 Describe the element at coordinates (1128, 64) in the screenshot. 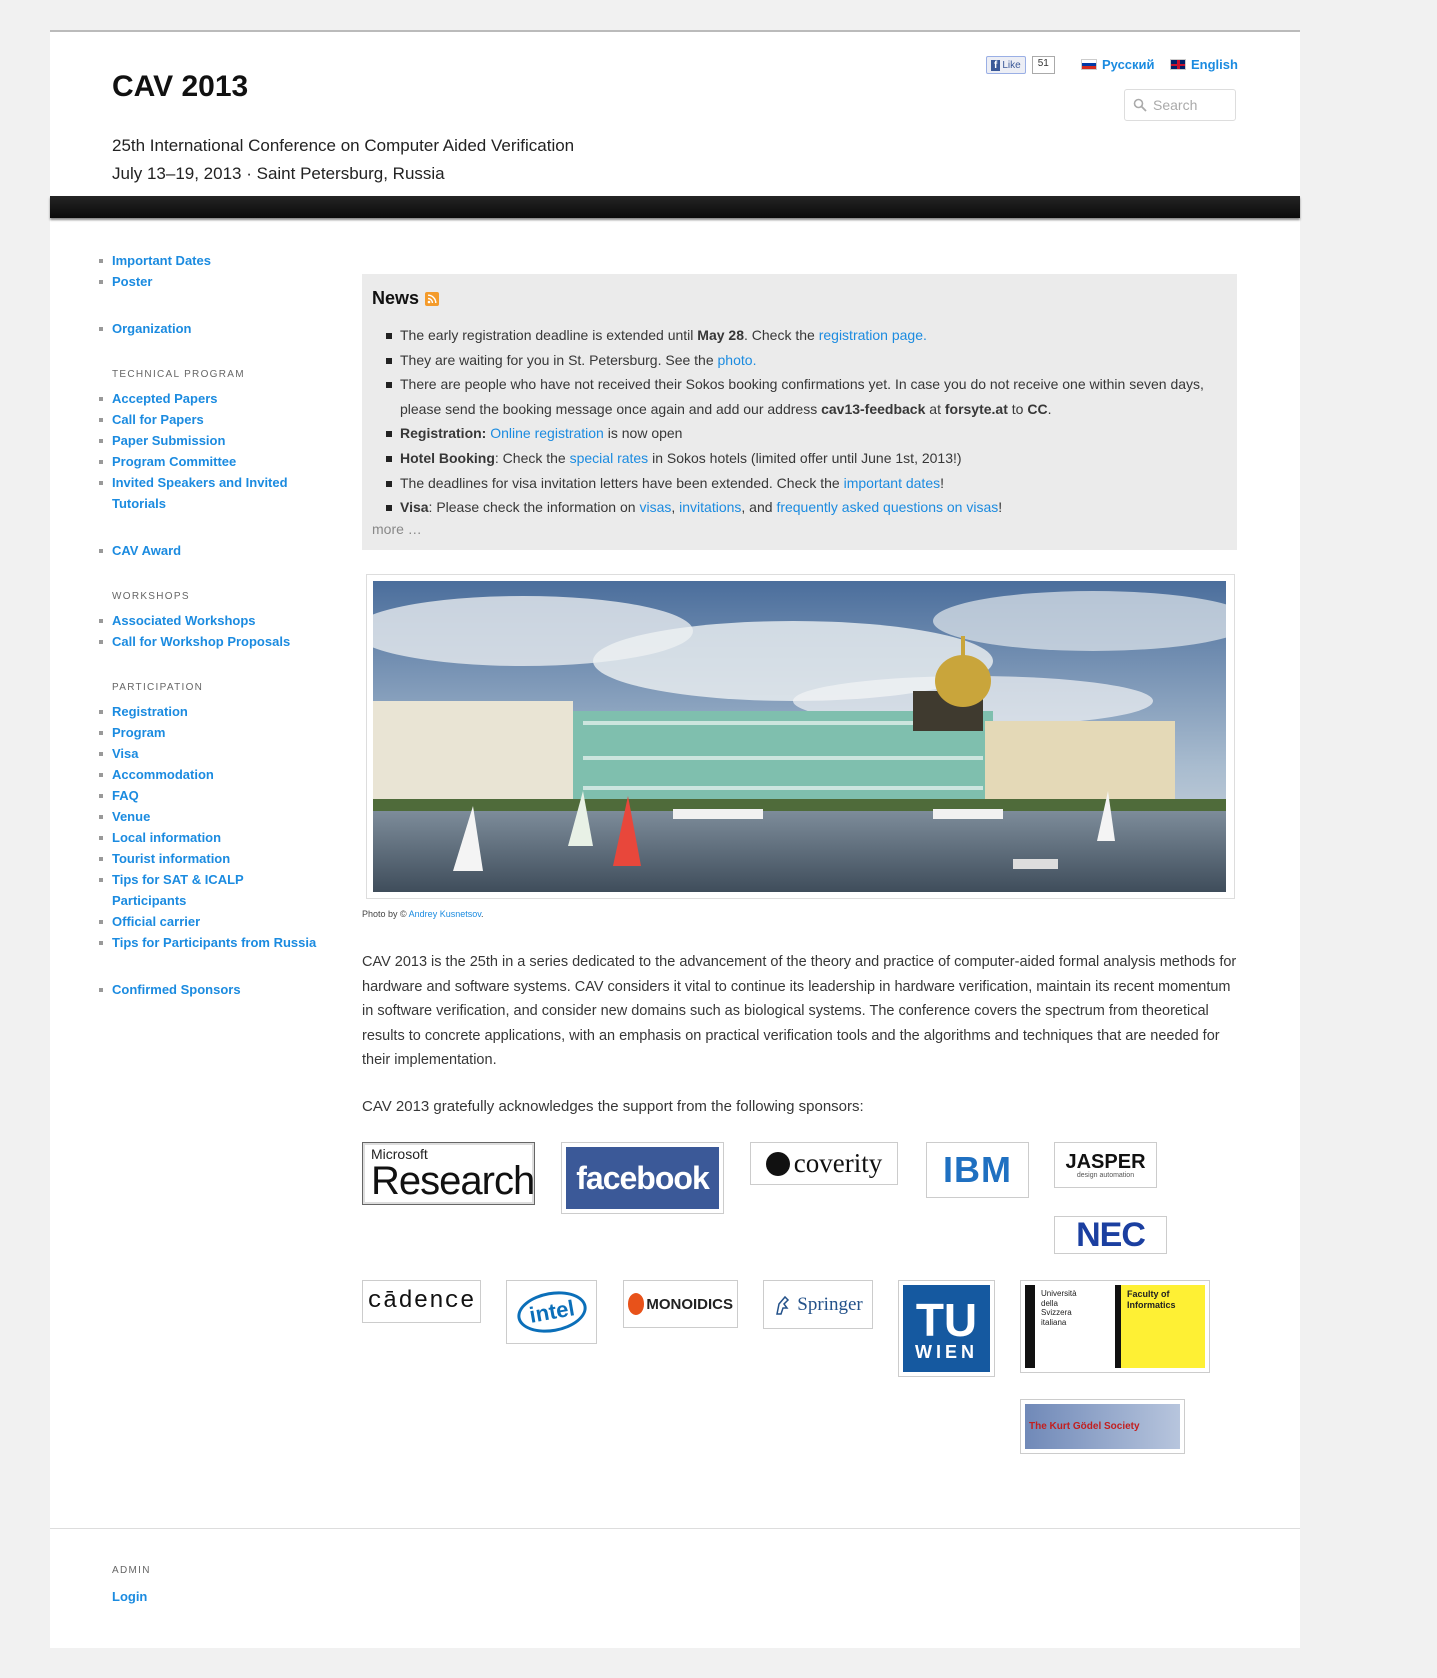

I see `language-russian-label: Русский` at that location.